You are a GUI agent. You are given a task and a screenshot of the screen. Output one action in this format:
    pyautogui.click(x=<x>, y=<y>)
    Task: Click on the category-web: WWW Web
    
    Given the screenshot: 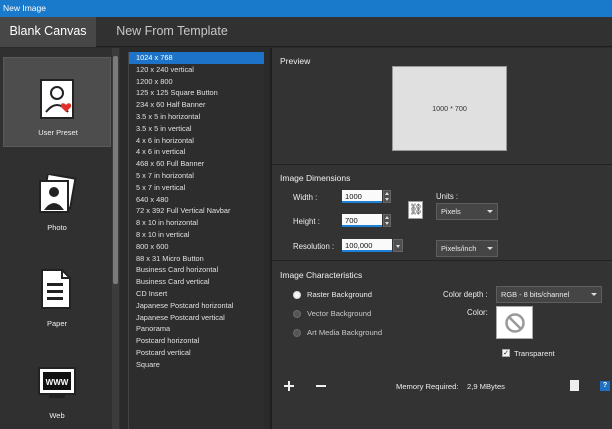 What is the action you would take?
    pyautogui.click(x=57, y=392)
    